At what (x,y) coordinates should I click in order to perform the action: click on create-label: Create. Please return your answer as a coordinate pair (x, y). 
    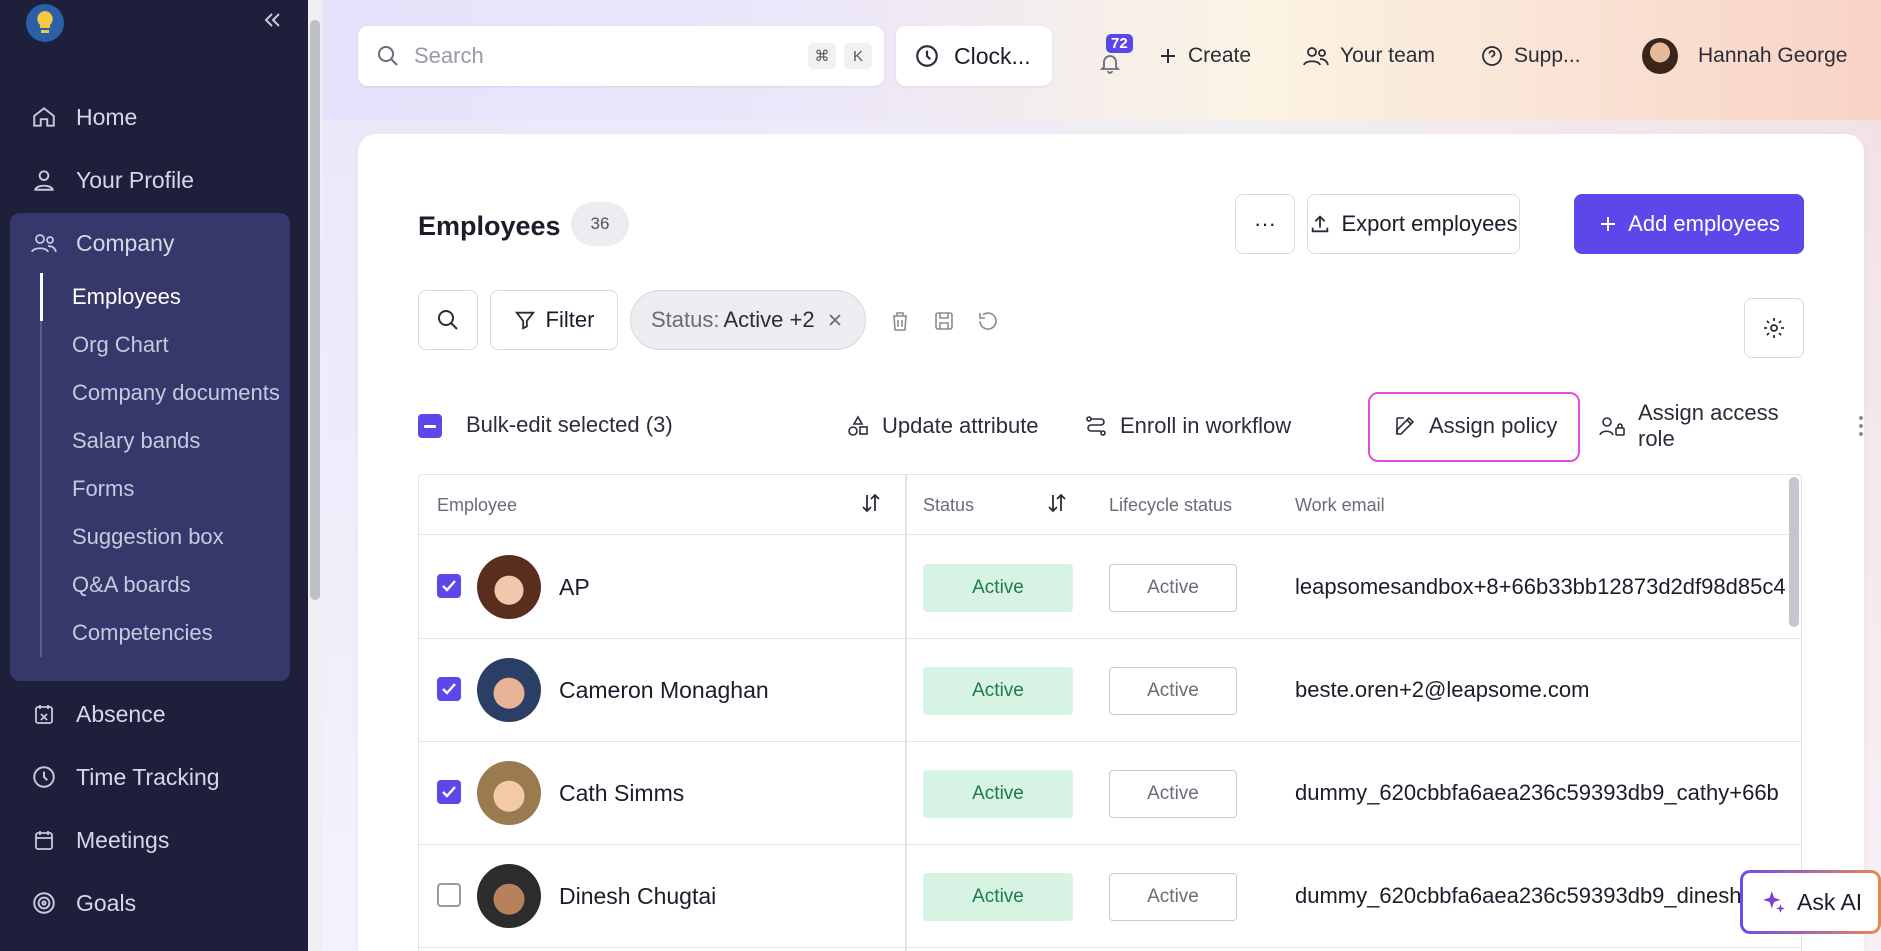
    Looking at the image, I should click on (1220, 55).